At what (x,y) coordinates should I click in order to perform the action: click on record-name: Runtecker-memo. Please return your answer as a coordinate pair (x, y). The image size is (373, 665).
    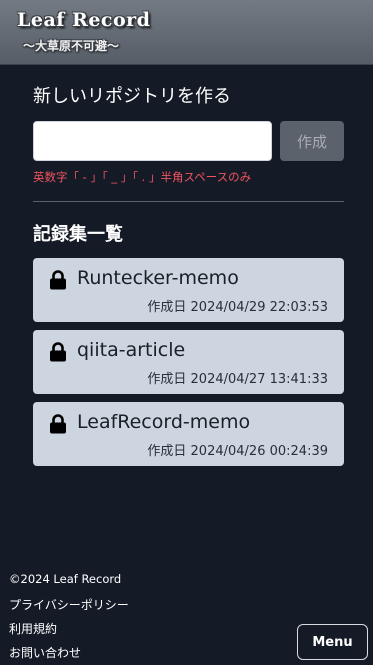
    Looking at the image, I should click on (158, 278).